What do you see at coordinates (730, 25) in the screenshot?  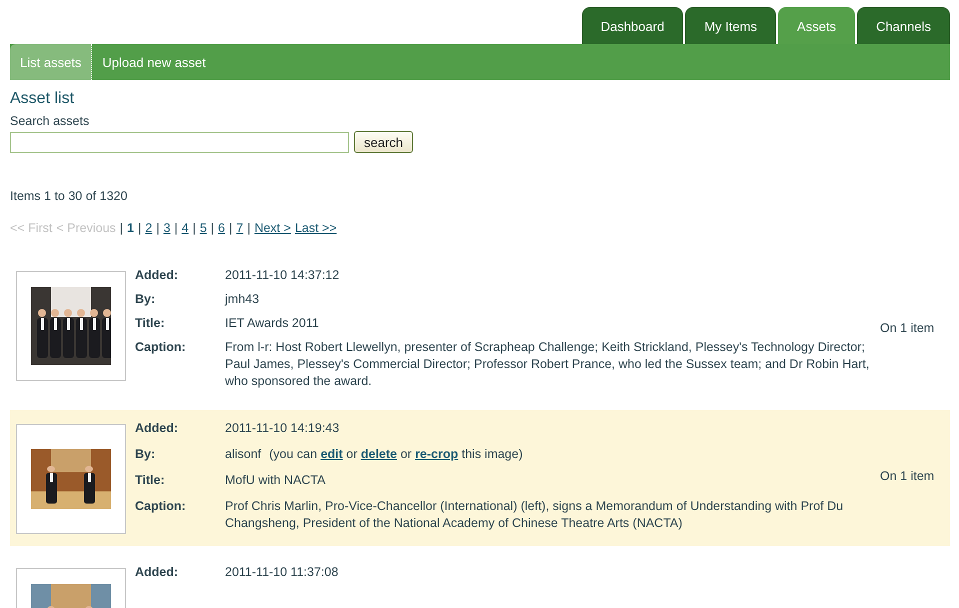 I see `nav-tab: My Items` at bounding box center [730, 25].